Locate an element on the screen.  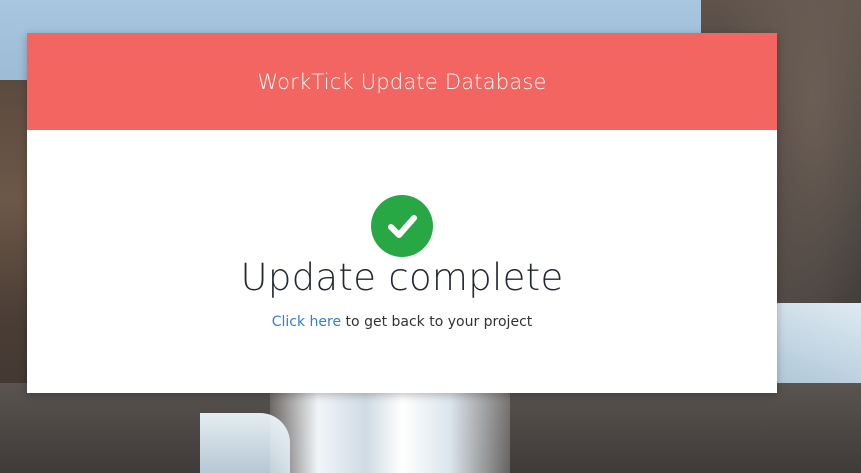
back-to-project-text: Click here to get back to your project is located at coordinates (402, 322).